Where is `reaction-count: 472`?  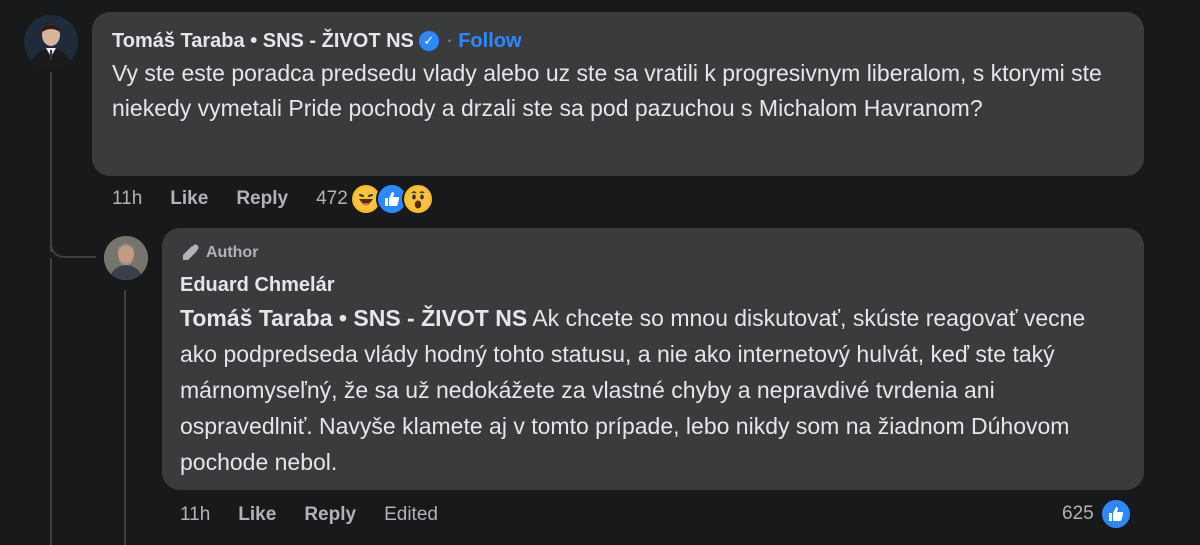 reaction-count: 472 is located at coordinates (332, 199).